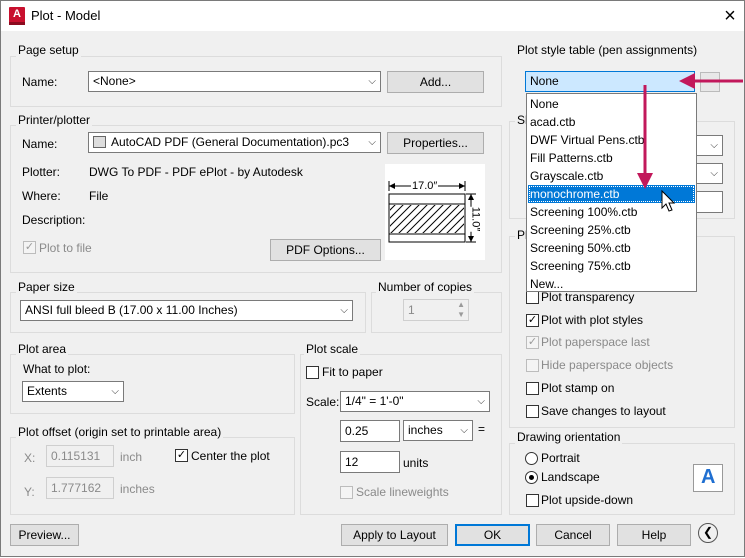 The height and width of the screenshot is (558, 745). What do you see at coordinates (690, 142) in the screenshot?
I see `annotation-overlay` at bounding box center [690, 142].